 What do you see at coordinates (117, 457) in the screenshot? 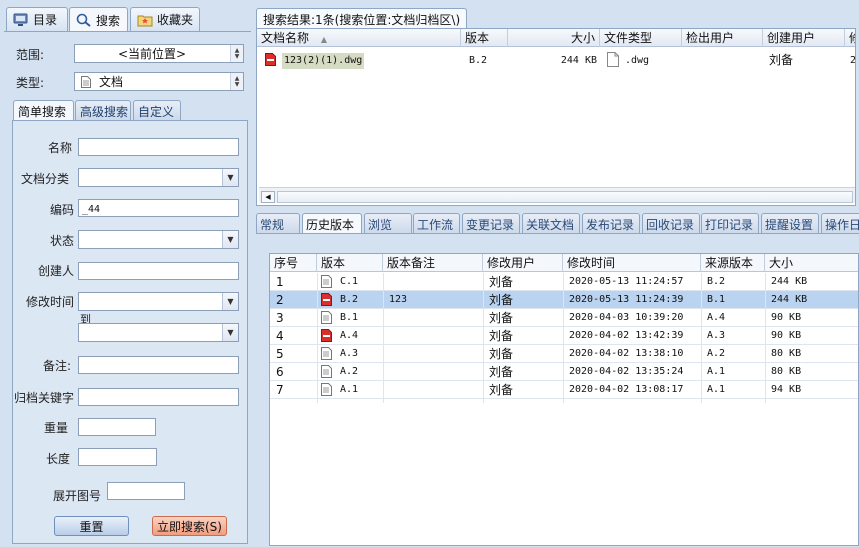
I see `length-input` at bounding box center [117, 457].